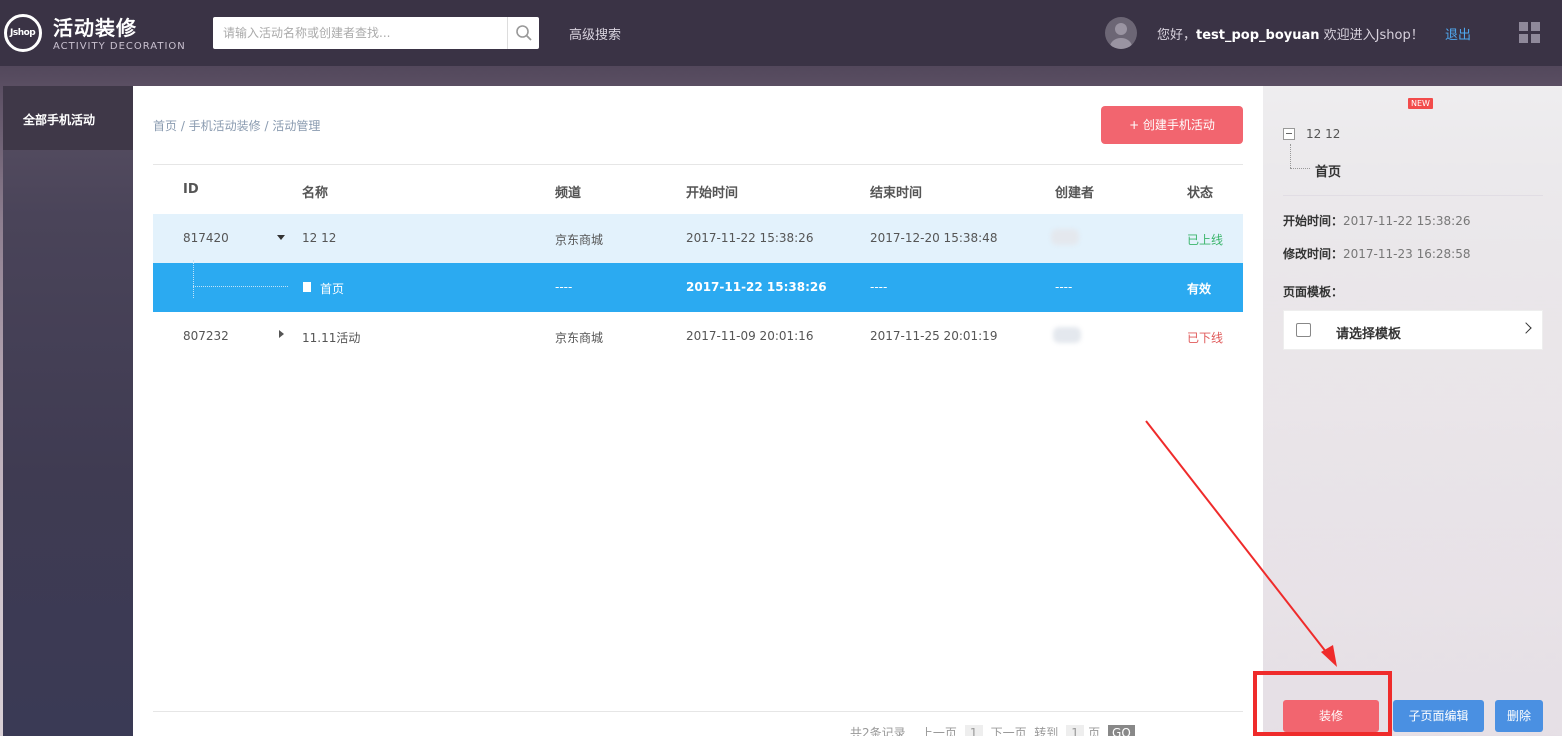 The image size is (1562, 736). I want to click on delete-button: 删除, so click(1519, 716).